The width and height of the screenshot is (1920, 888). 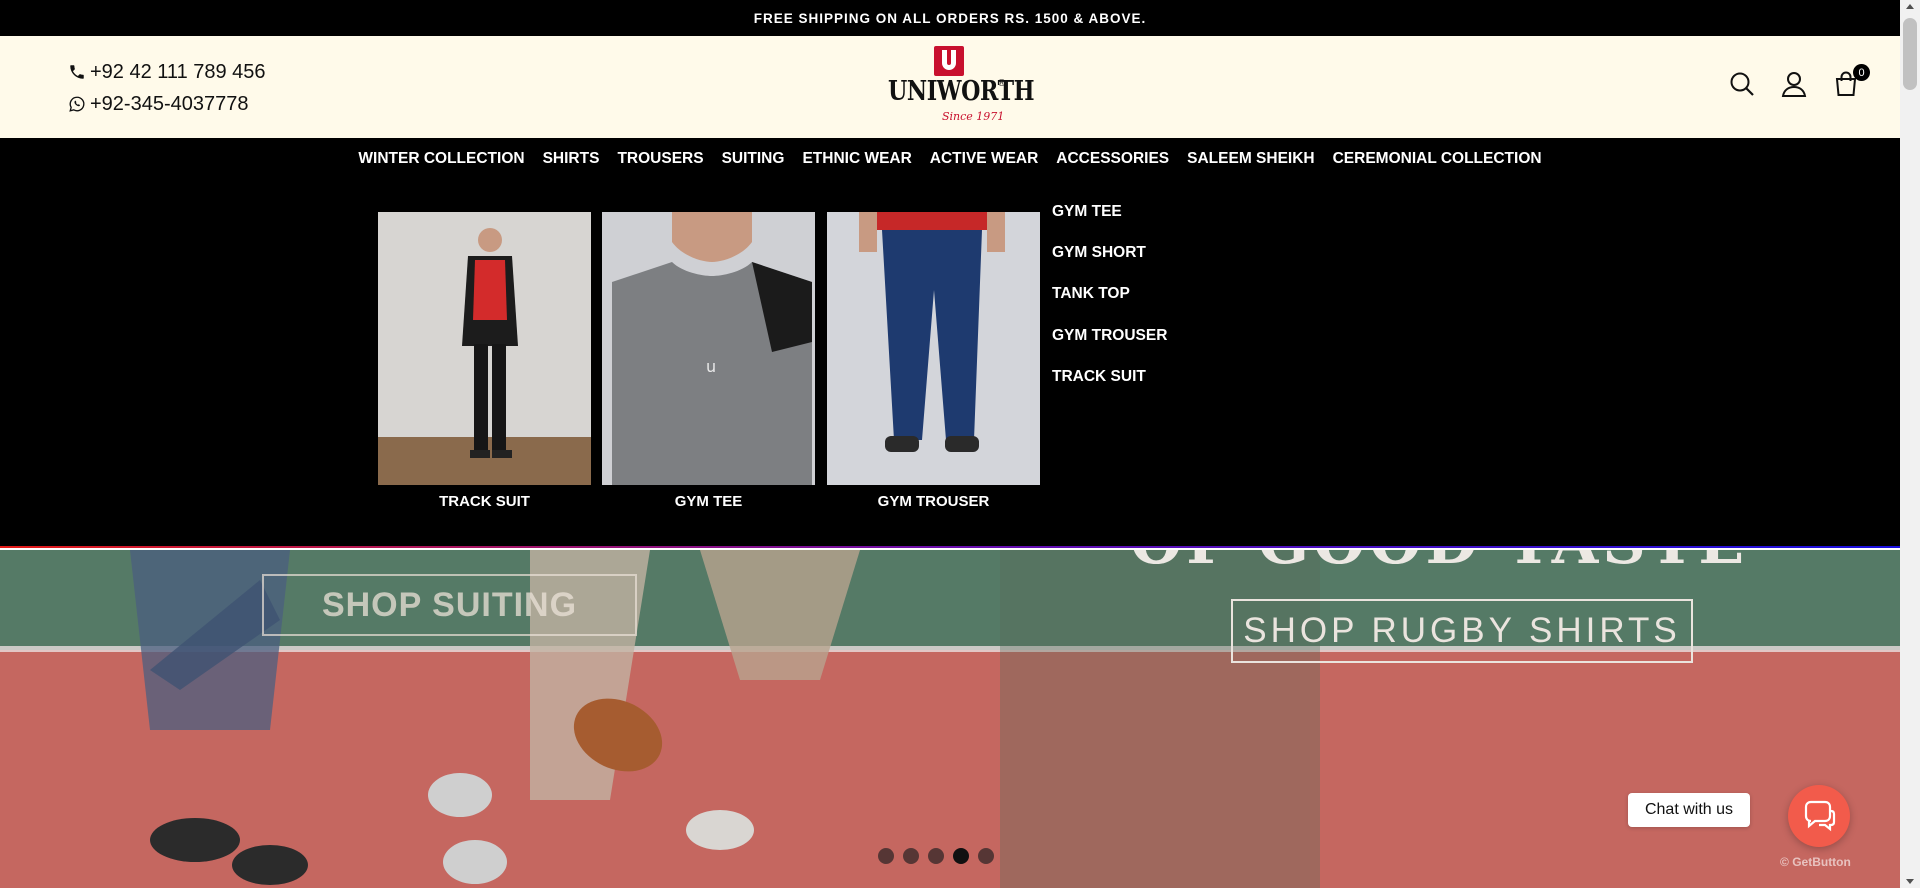 What do you see at coordinates (1109, 387) in the screenshot?
I see `mega-link-track-suit: TRACK SUIT` at bounding box center [1109, 387].